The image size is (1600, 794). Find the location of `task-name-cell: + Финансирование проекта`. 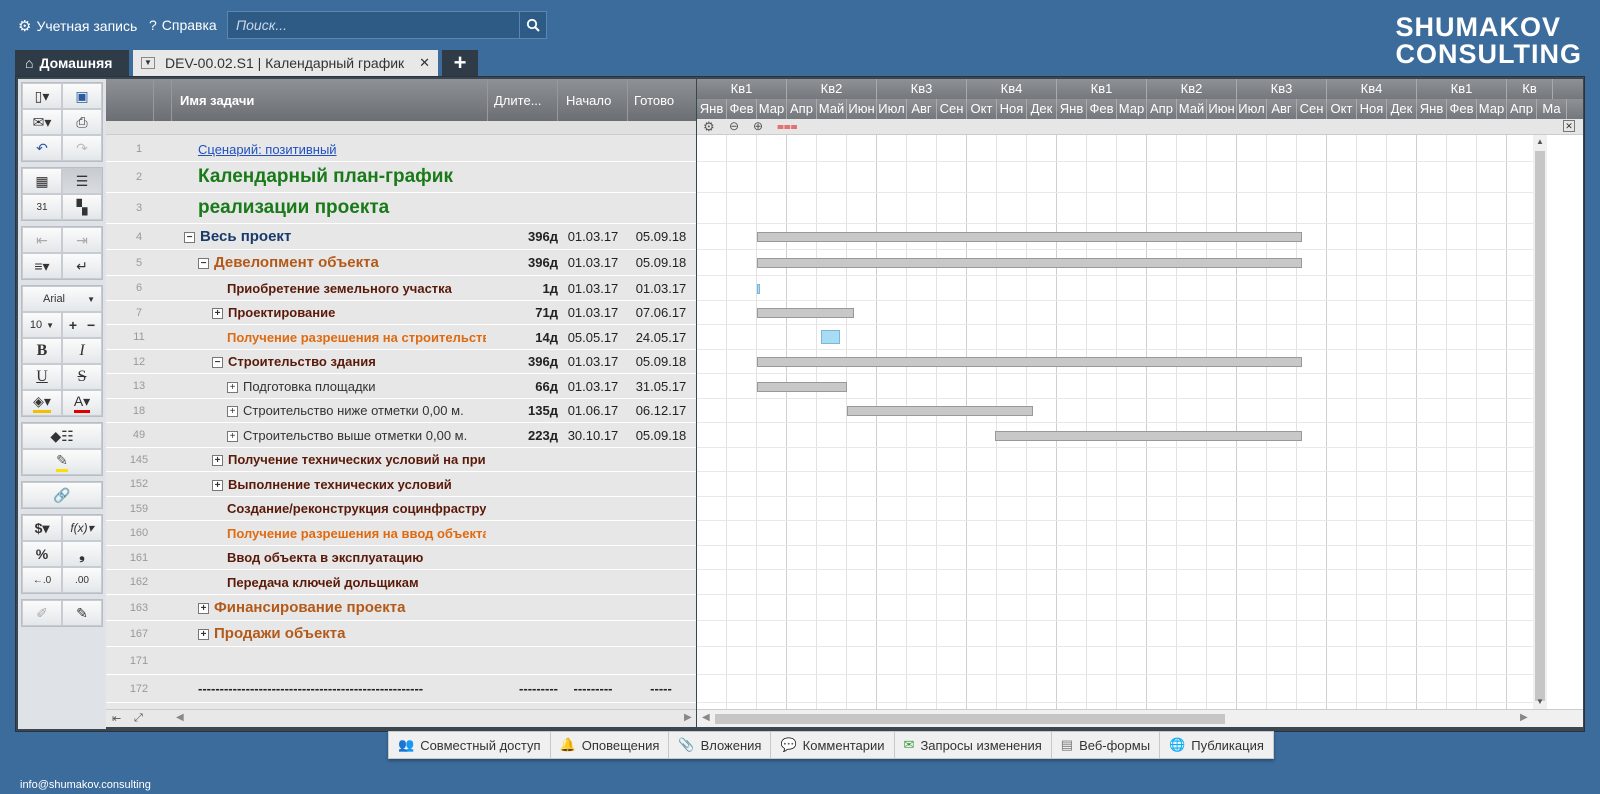

task-name-cell: + Финансирование проекта is located at coordinates (342, 607).